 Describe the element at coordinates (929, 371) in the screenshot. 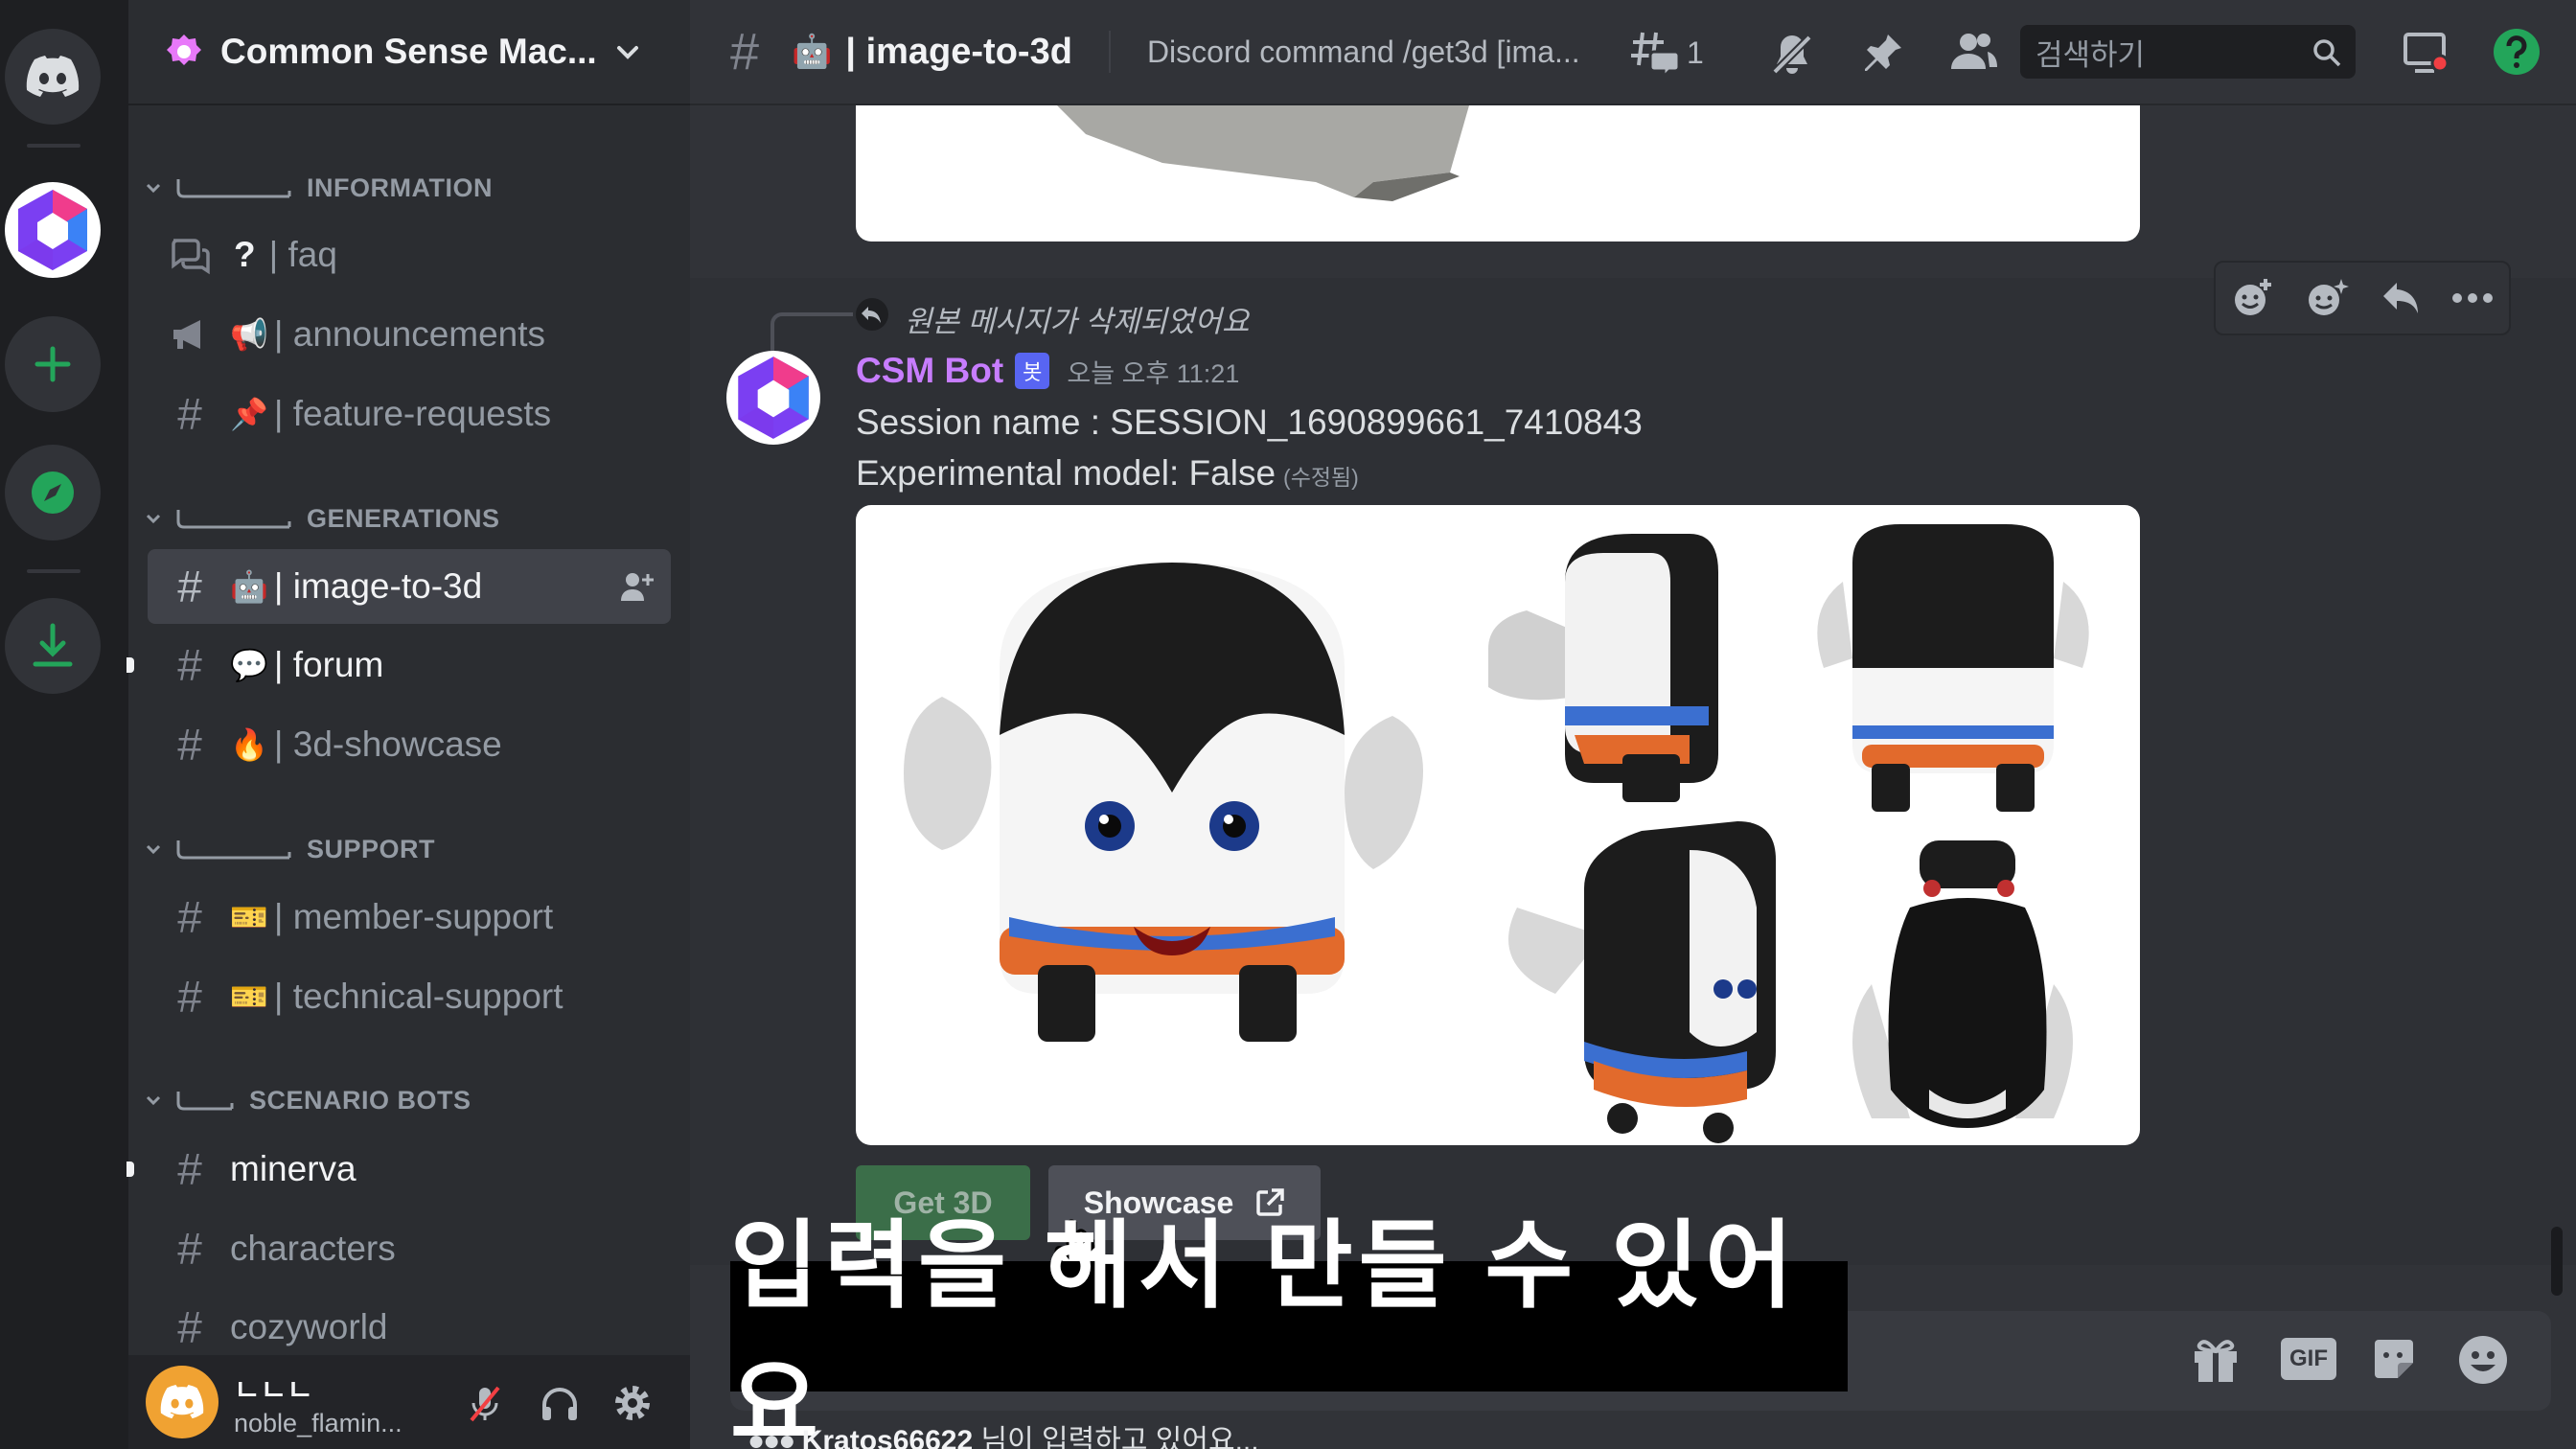

I see `author-name: CSM Bot` at that location.